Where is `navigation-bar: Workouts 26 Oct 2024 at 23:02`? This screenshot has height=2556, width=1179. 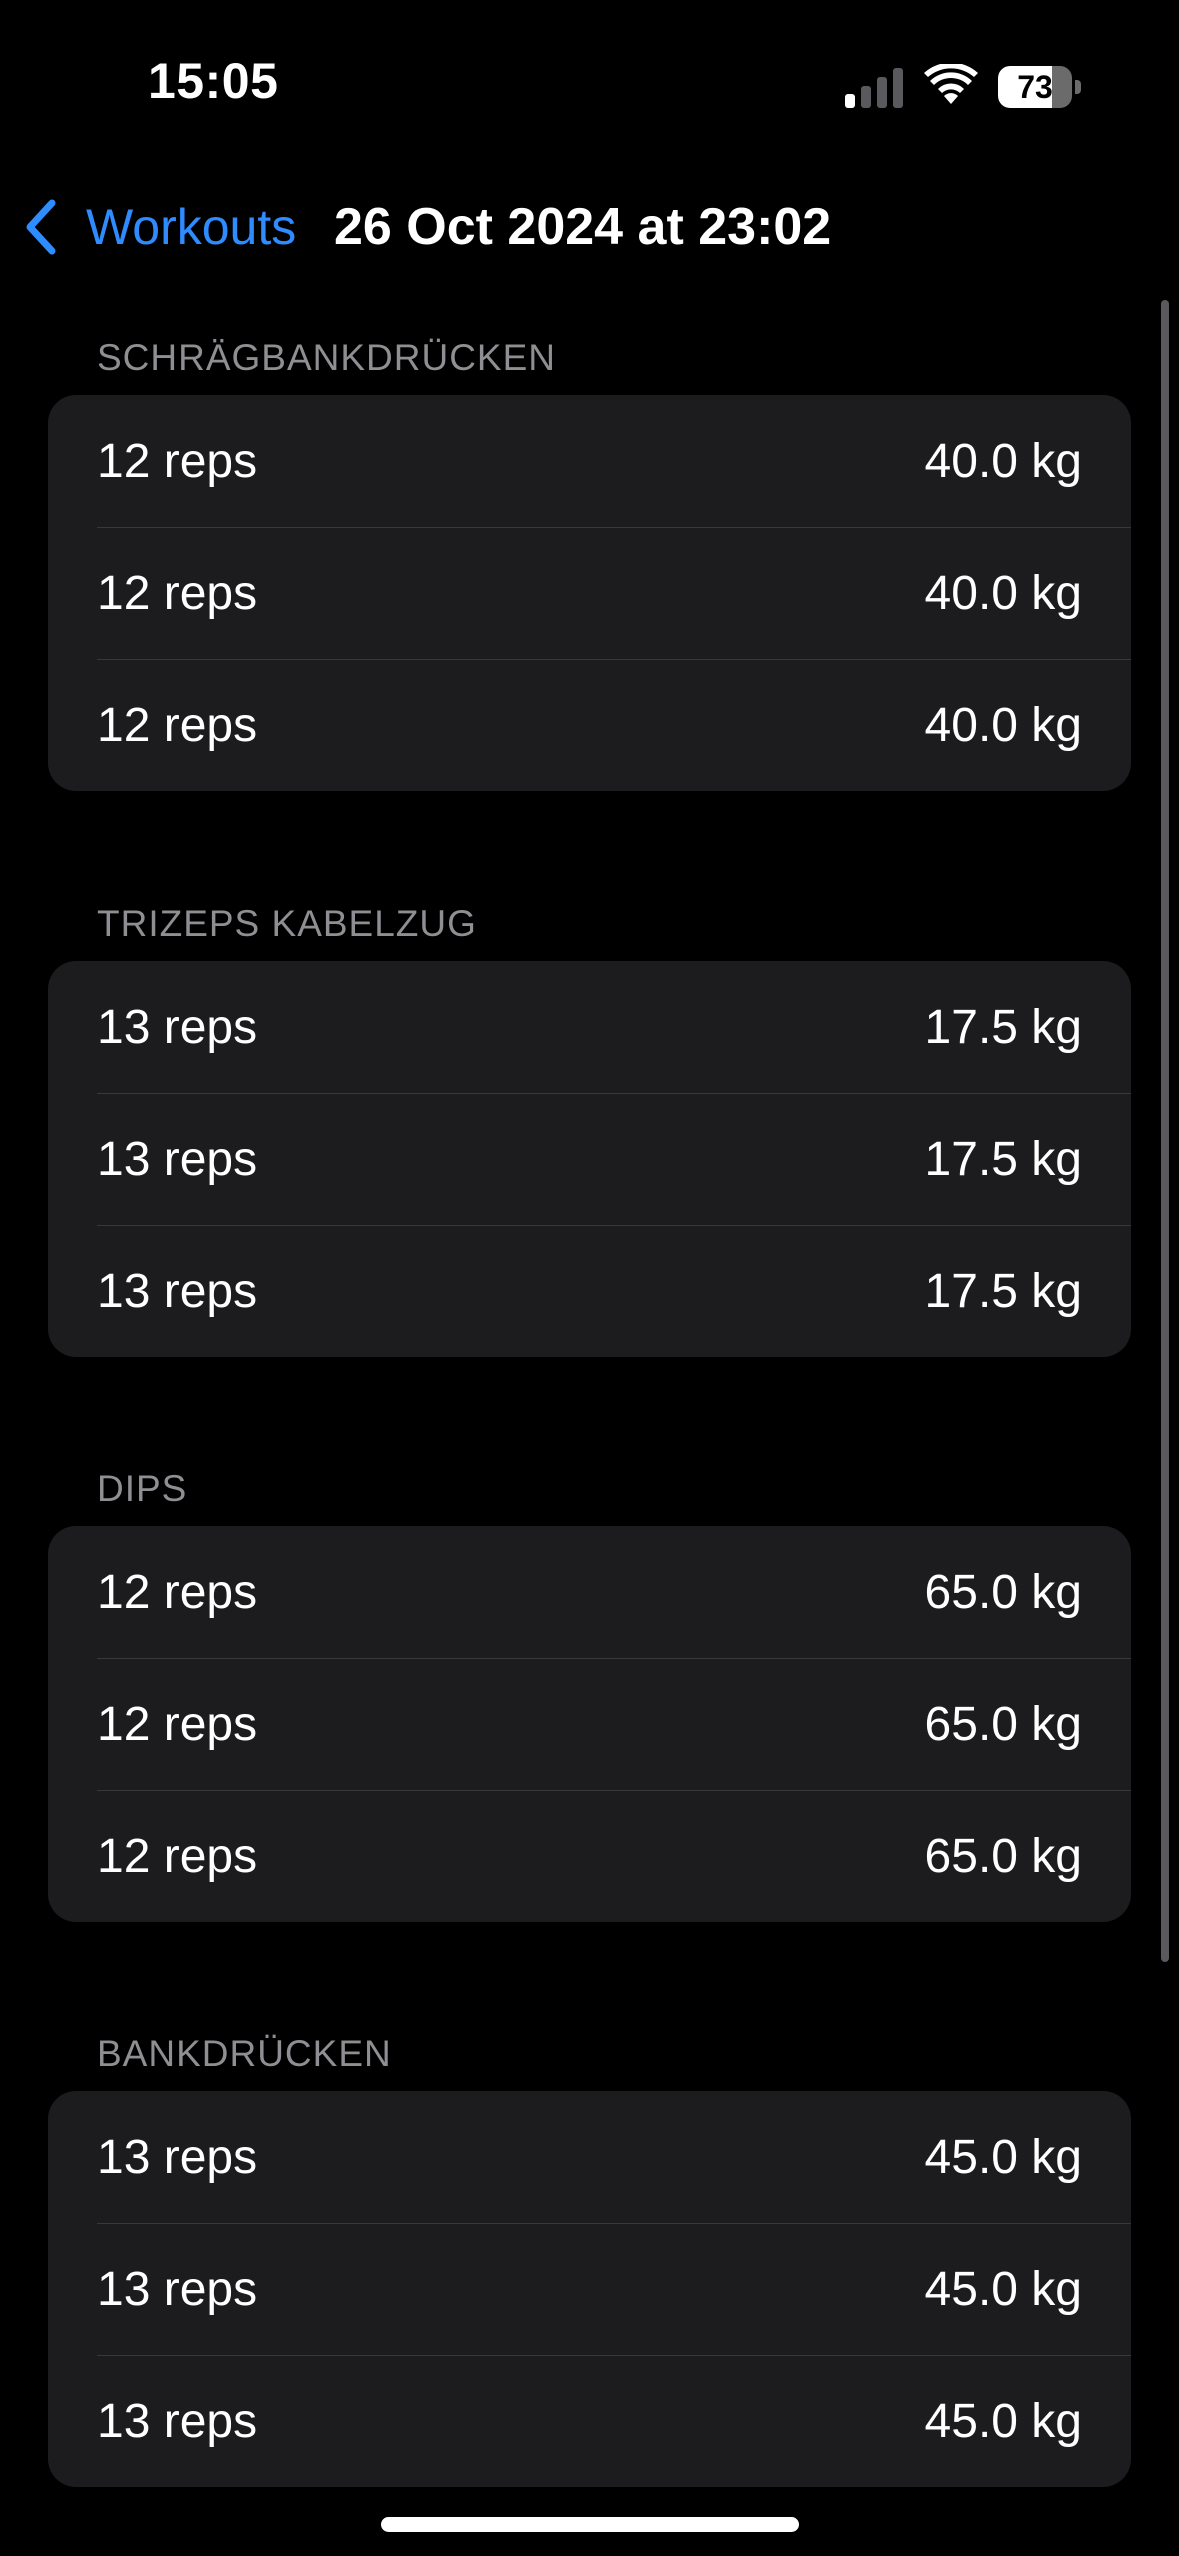
navigation-bar: Workouts 26 Oct 2024 at 23:02 is located at coordinates (589, 227).